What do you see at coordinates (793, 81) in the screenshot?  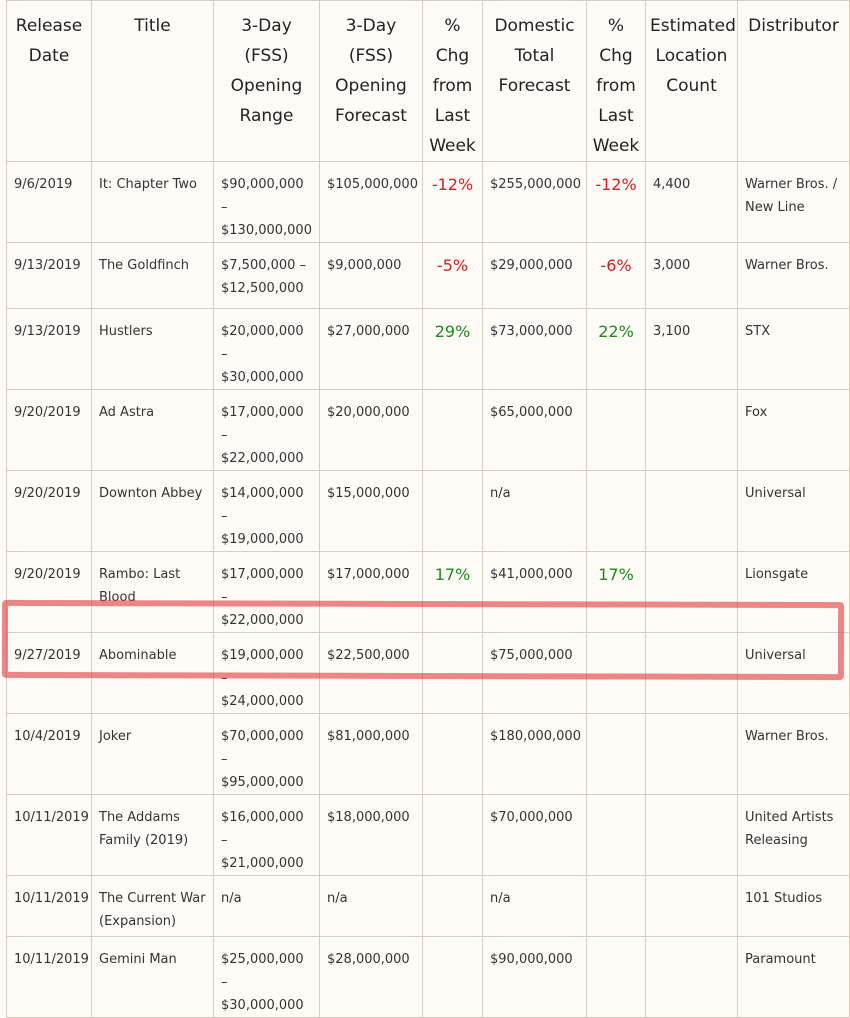 I see `header-distributor: Distributor` at bounding box center [793, 81].